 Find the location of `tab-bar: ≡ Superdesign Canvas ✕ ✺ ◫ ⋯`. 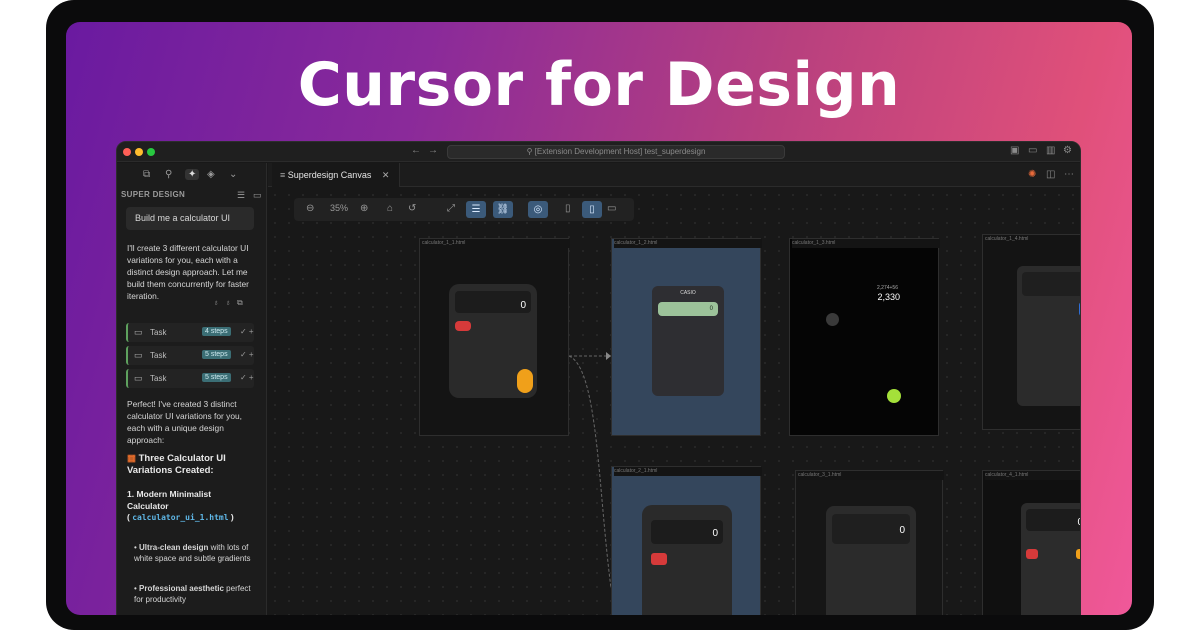

tab-bar: ≡ Superdesign Canvas ✕ ✺ ◫ ⋯ is located at coordinates (674, 175).